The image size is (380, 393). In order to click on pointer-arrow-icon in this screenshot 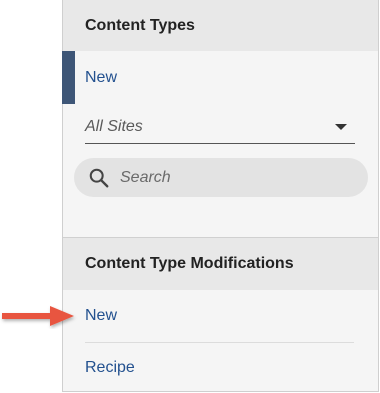, I will do `click(38, 316)`.